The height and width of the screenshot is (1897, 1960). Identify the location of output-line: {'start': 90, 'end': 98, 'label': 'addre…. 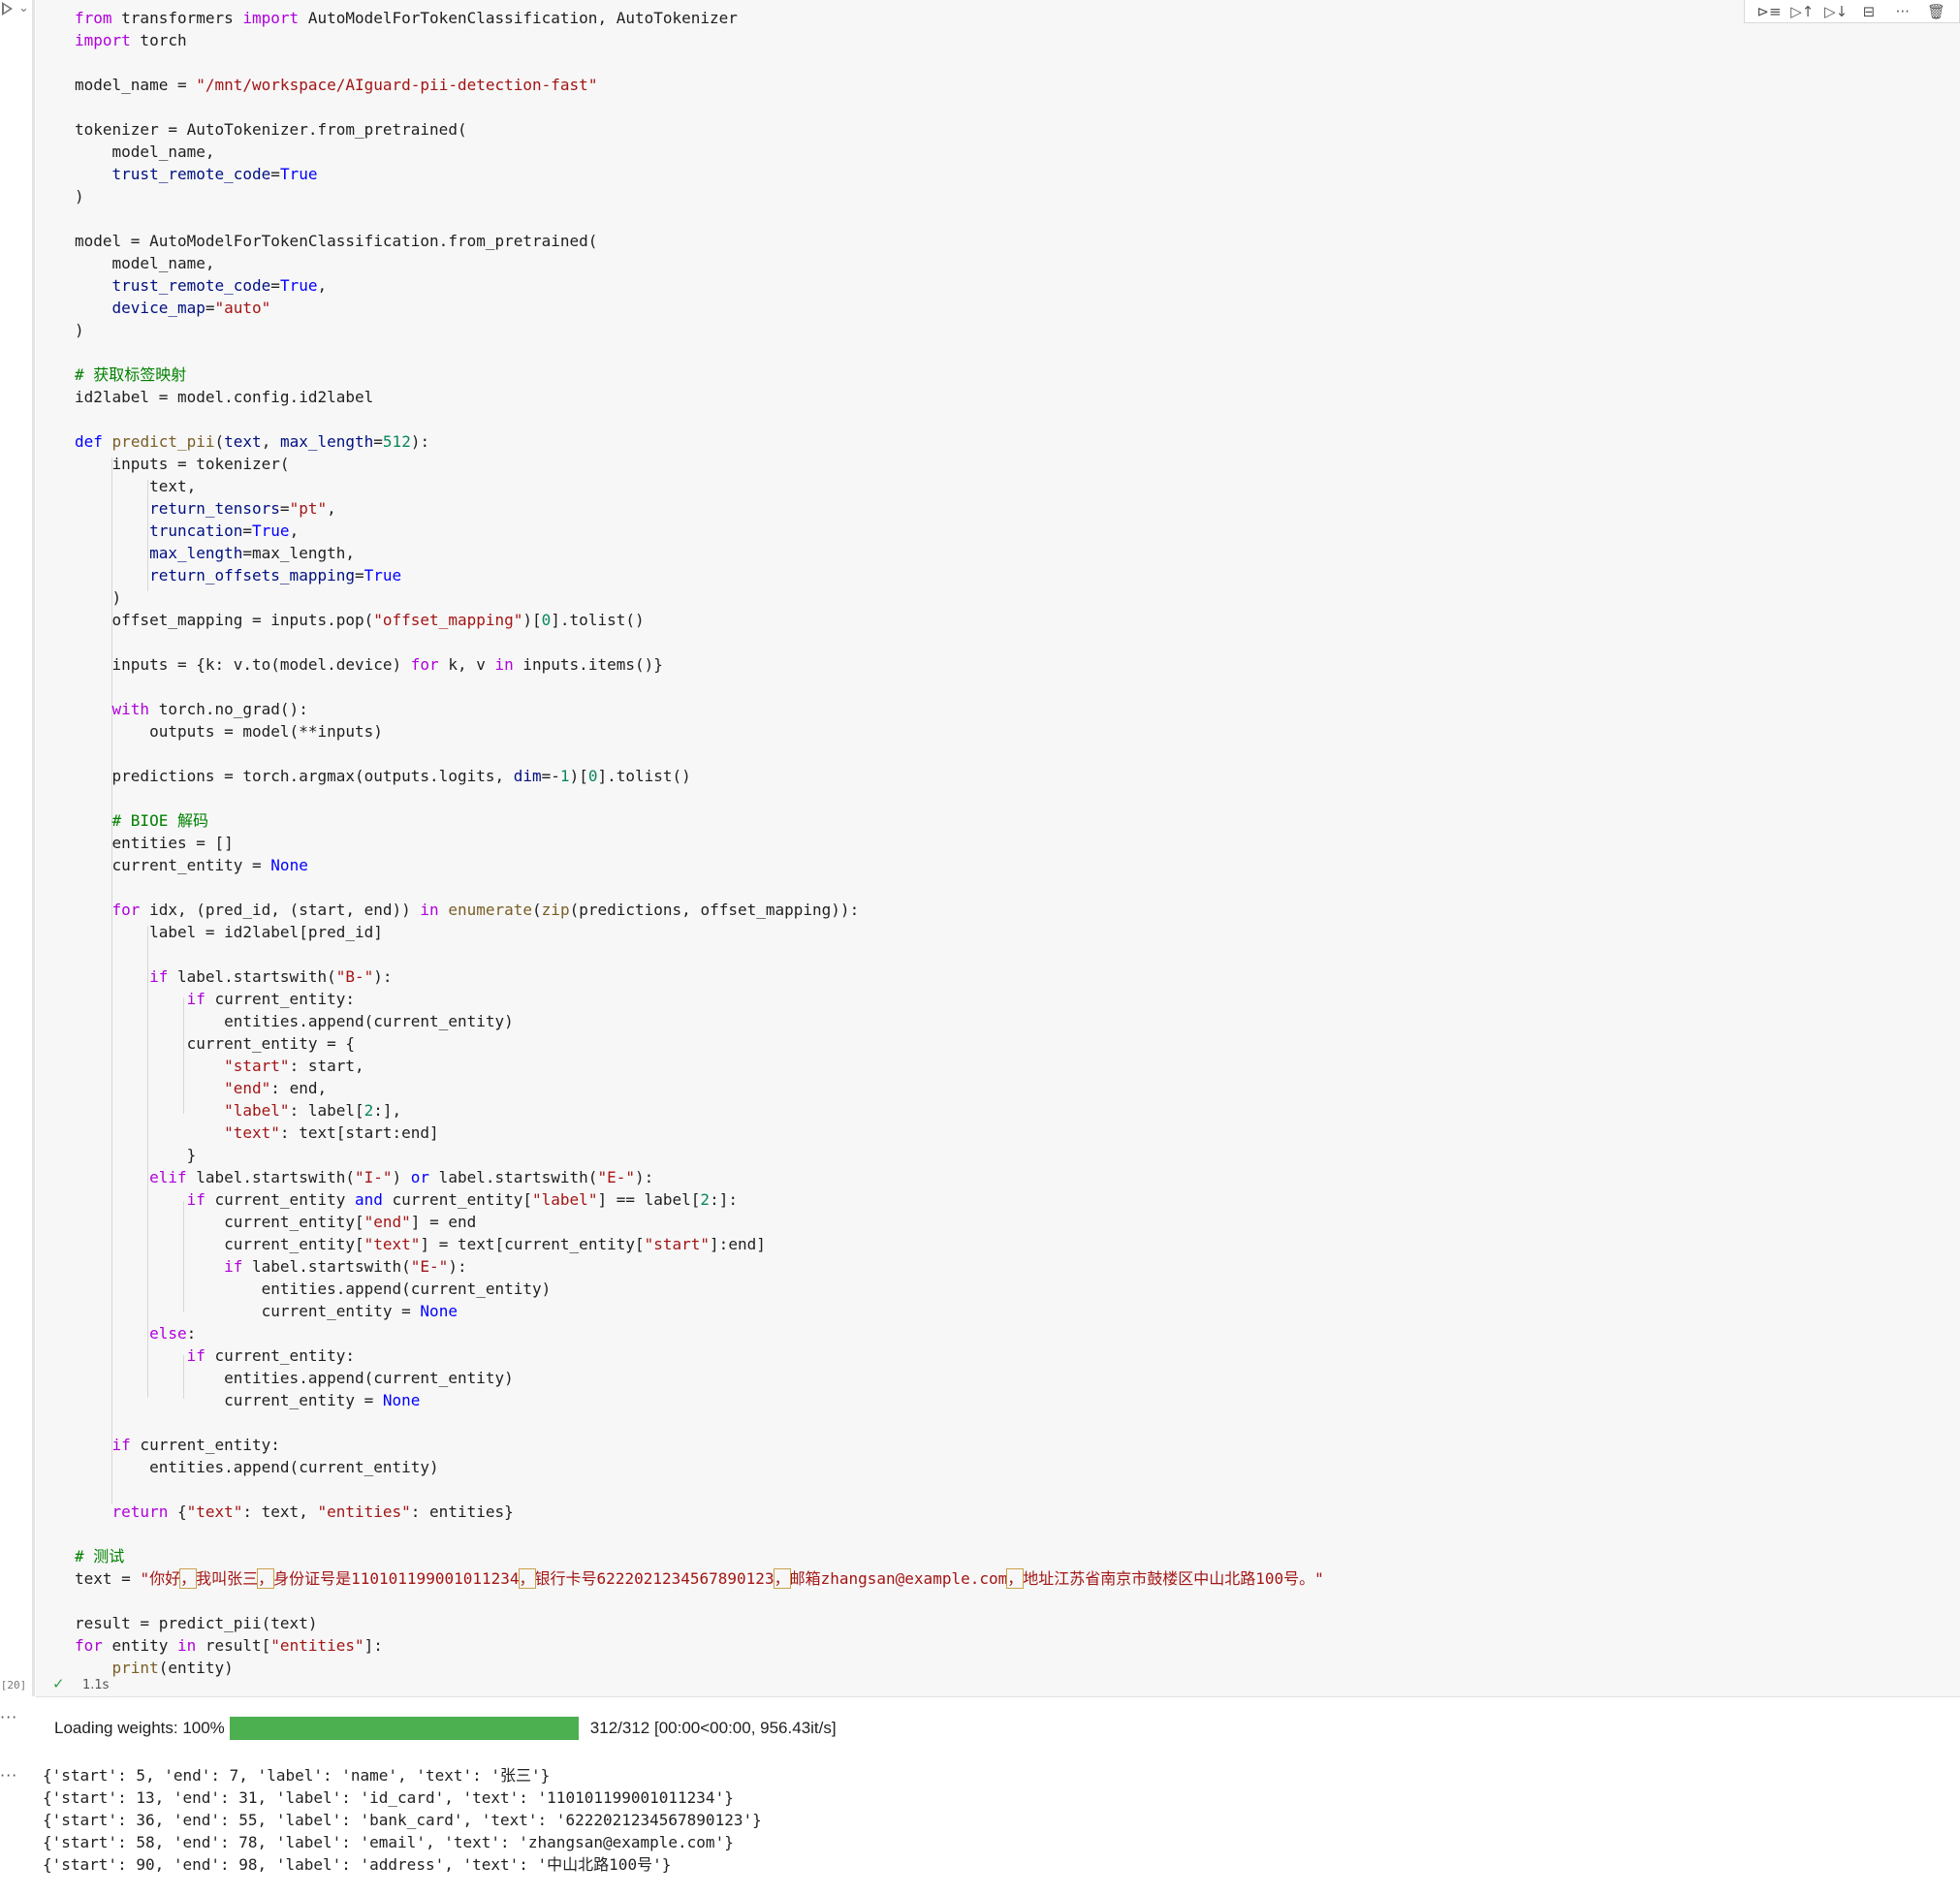
(357, 1865).